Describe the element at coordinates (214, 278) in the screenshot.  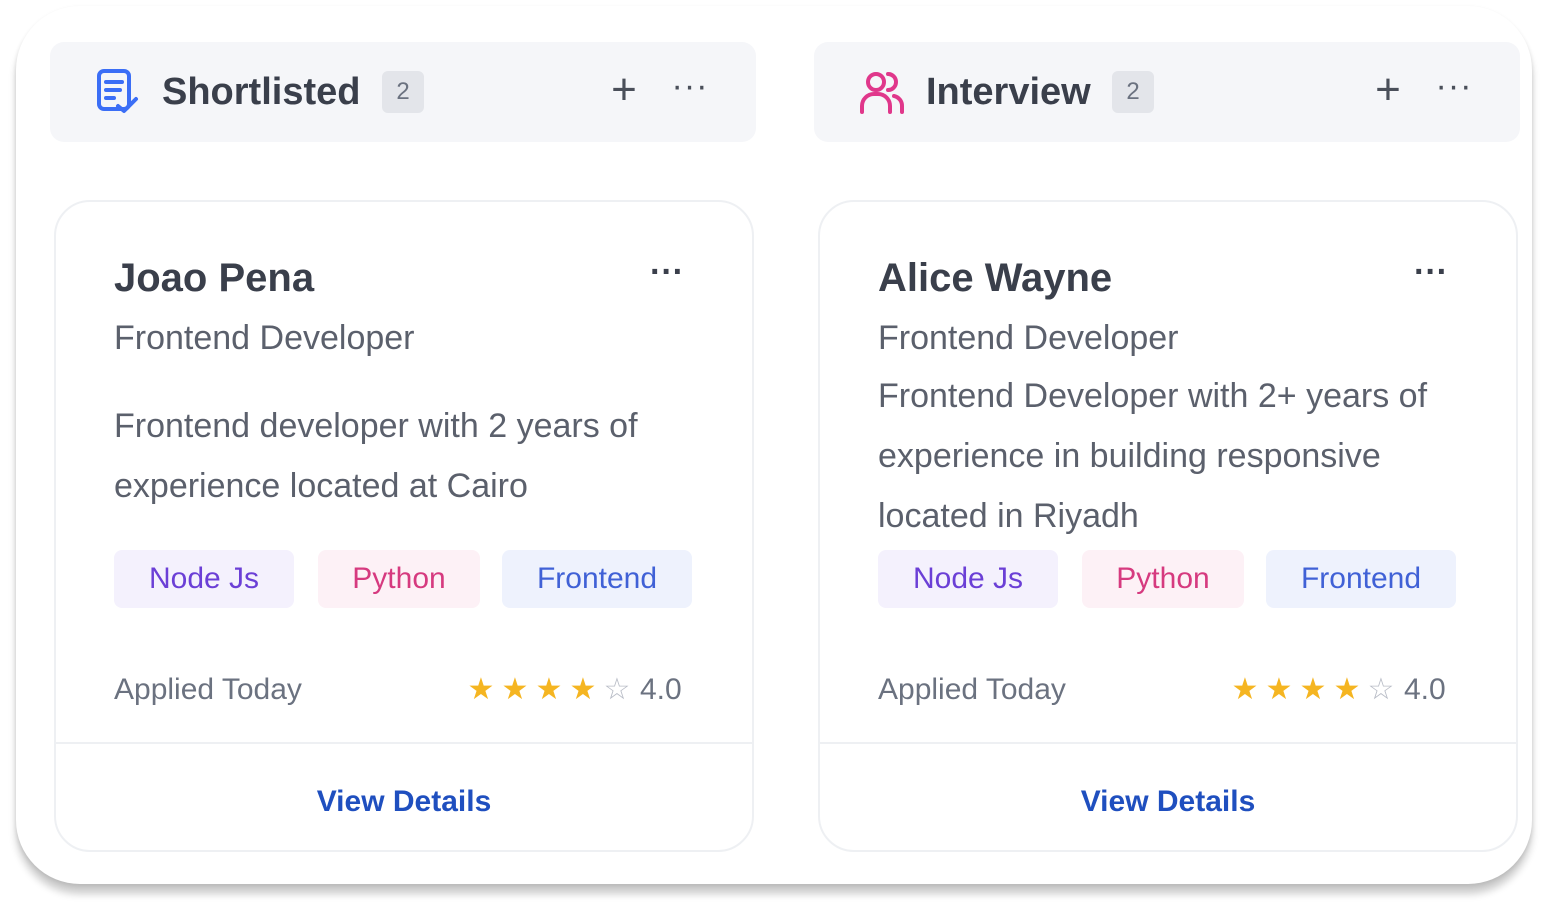
I see `candidate-name: Joao Pena` at that location.